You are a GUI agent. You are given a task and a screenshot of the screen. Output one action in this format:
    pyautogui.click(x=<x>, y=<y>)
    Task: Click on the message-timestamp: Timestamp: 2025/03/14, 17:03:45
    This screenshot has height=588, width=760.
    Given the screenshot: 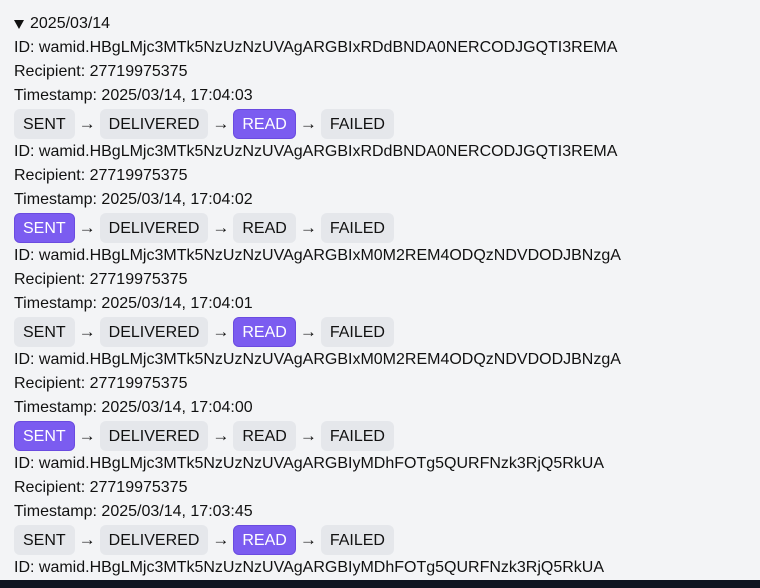 What is the action you would take?
    pyautogui.click(x=133, y=511)
    